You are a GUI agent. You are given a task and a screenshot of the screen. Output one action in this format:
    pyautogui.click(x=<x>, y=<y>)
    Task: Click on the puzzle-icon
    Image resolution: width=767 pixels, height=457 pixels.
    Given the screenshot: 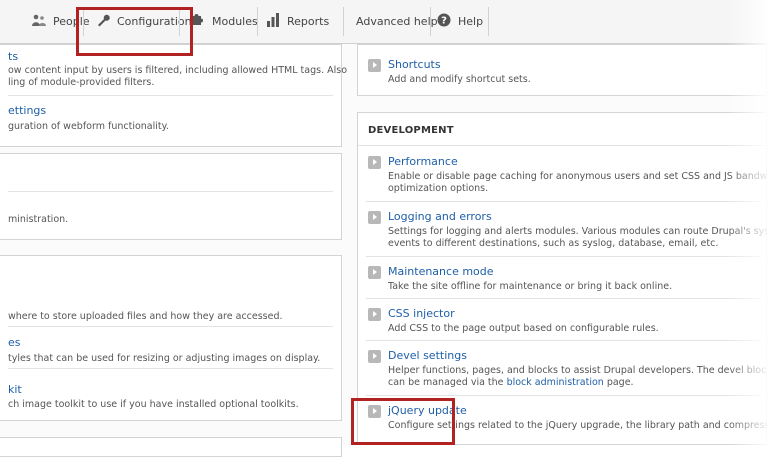 What is the action you would take?
    pyautogui.click(x=198, y=21)
    